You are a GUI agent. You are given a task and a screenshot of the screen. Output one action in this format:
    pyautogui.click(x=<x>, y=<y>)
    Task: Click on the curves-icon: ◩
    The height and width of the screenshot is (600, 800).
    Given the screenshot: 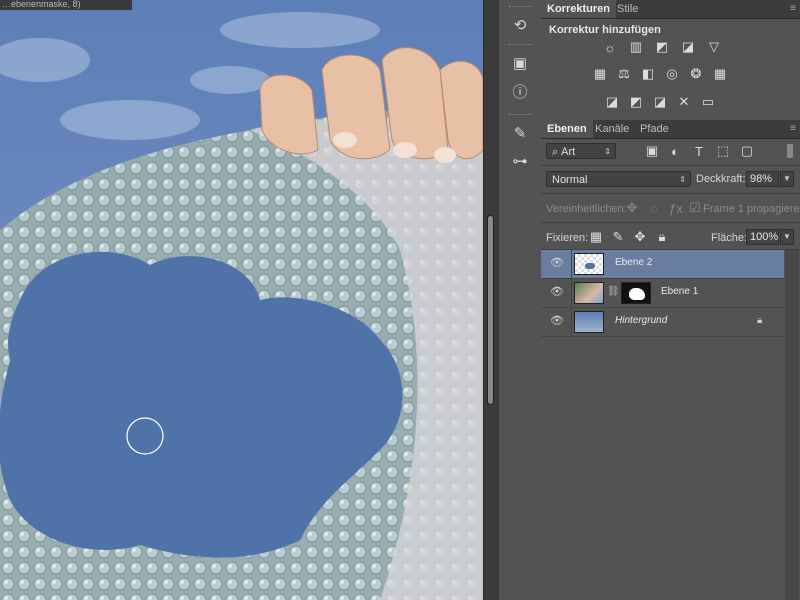 What is the action you would take?
    pyautogui.click(x=662, y=47)
    